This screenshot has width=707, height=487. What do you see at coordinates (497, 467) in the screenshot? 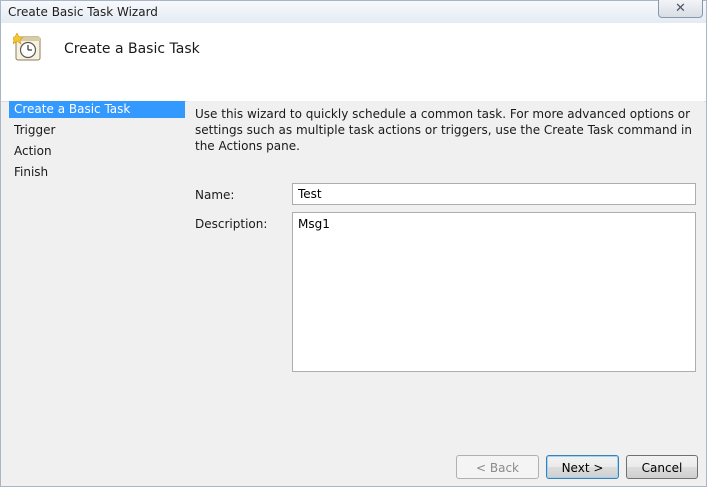
I see `back-button: < Back` at bounding box center [497, 467].